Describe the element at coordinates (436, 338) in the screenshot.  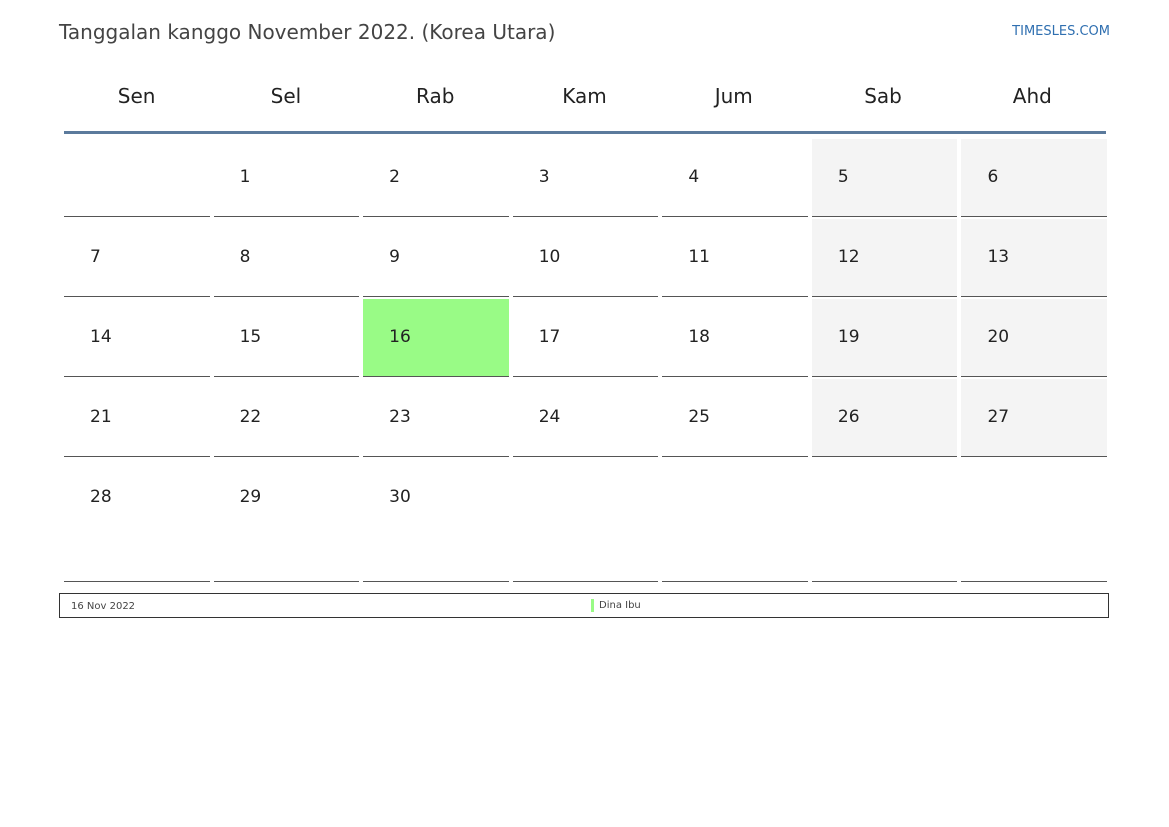
I see `day-cell-highlighted: 16` at that location.